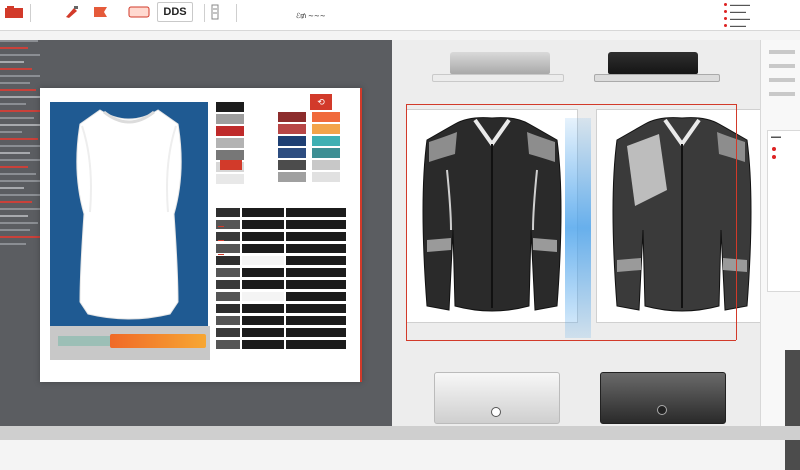 This screenshot has height=470, width=800. Describe the element at coordinates (578, 228) in the screenshot. I see `comparison-divider` at that location.